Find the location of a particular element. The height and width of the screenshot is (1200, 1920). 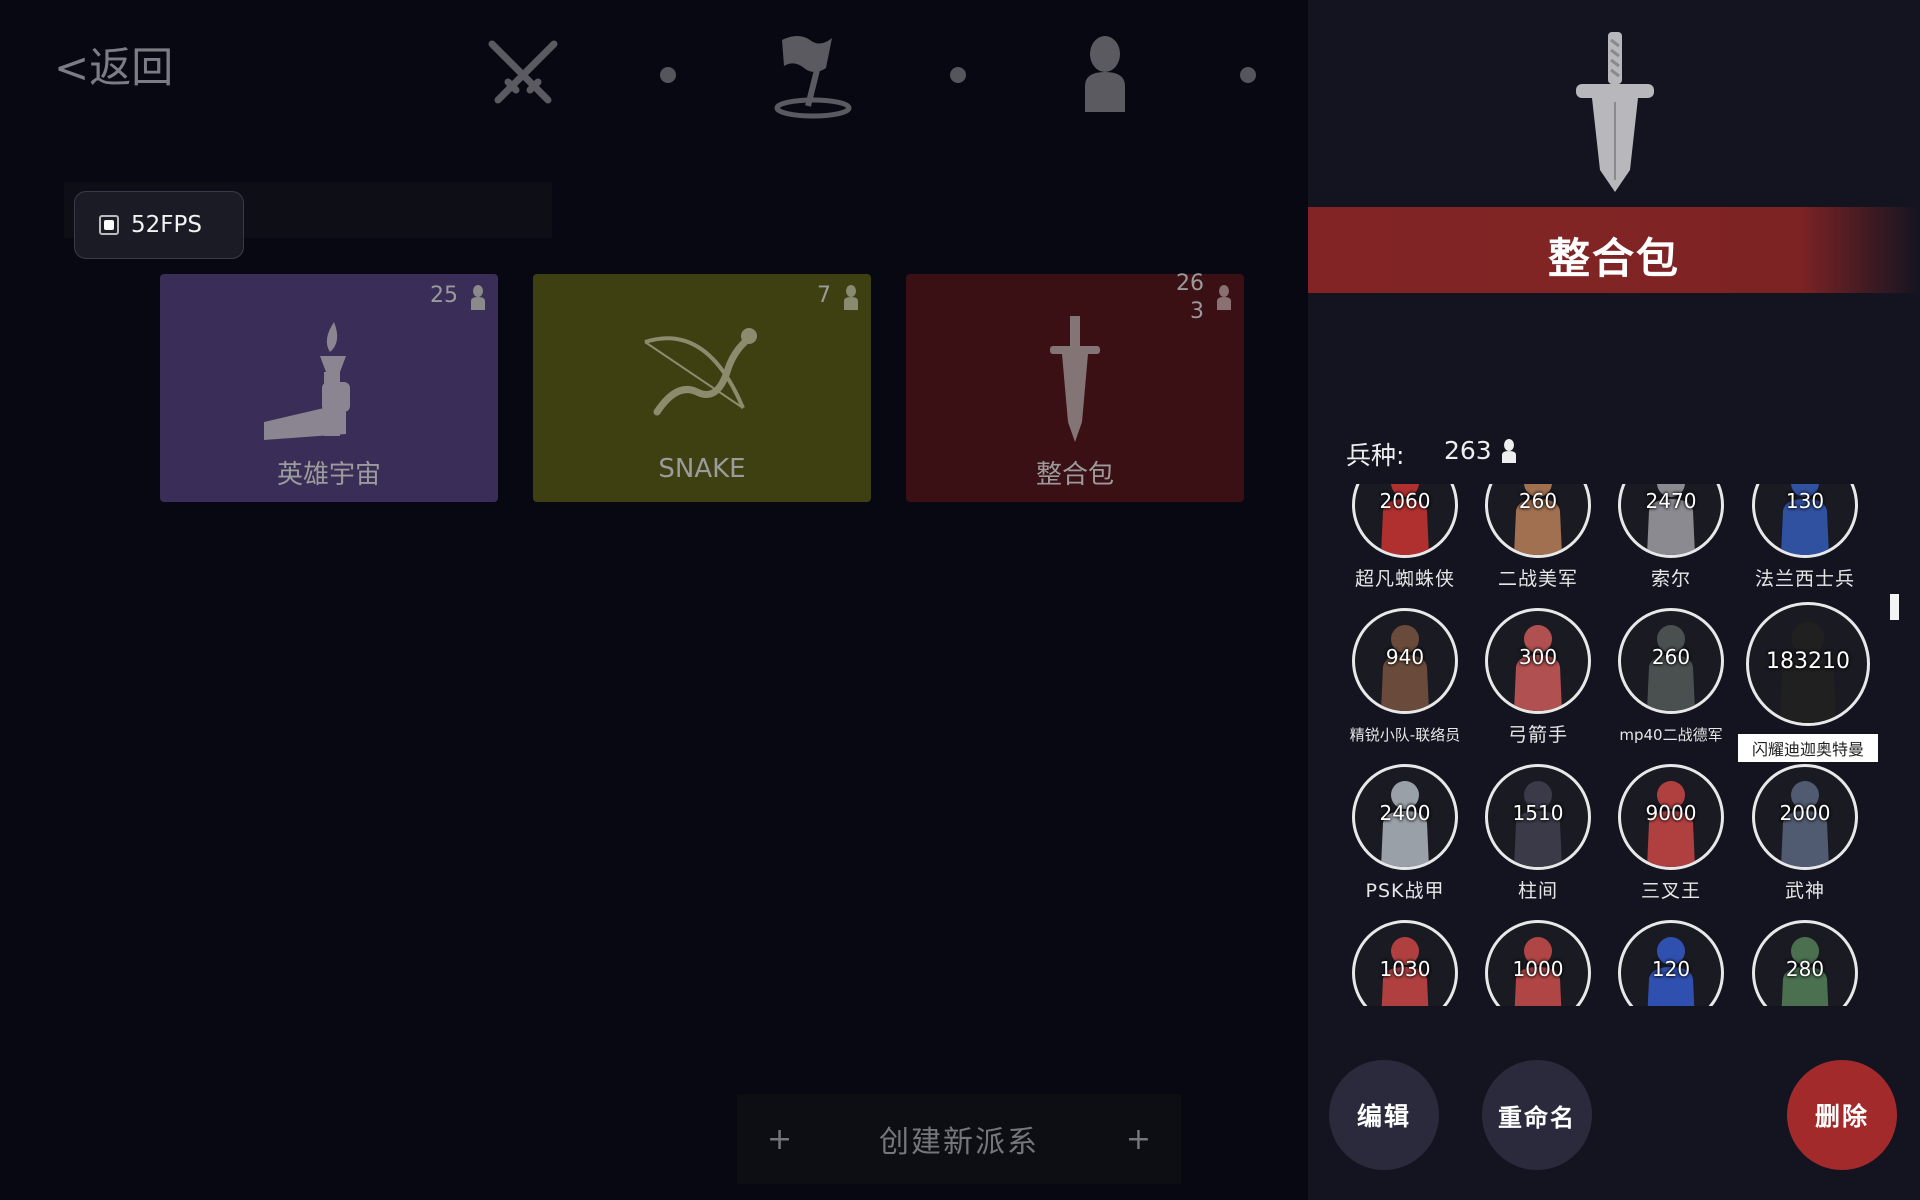

unit-cost: 183210 is located at coordinates (1808, 661).